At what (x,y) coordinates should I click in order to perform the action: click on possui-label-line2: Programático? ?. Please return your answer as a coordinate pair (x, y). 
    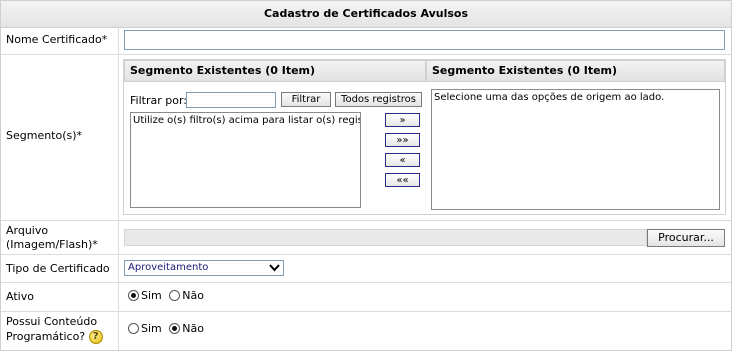
    Looking at the image, I should click on (54, 337).